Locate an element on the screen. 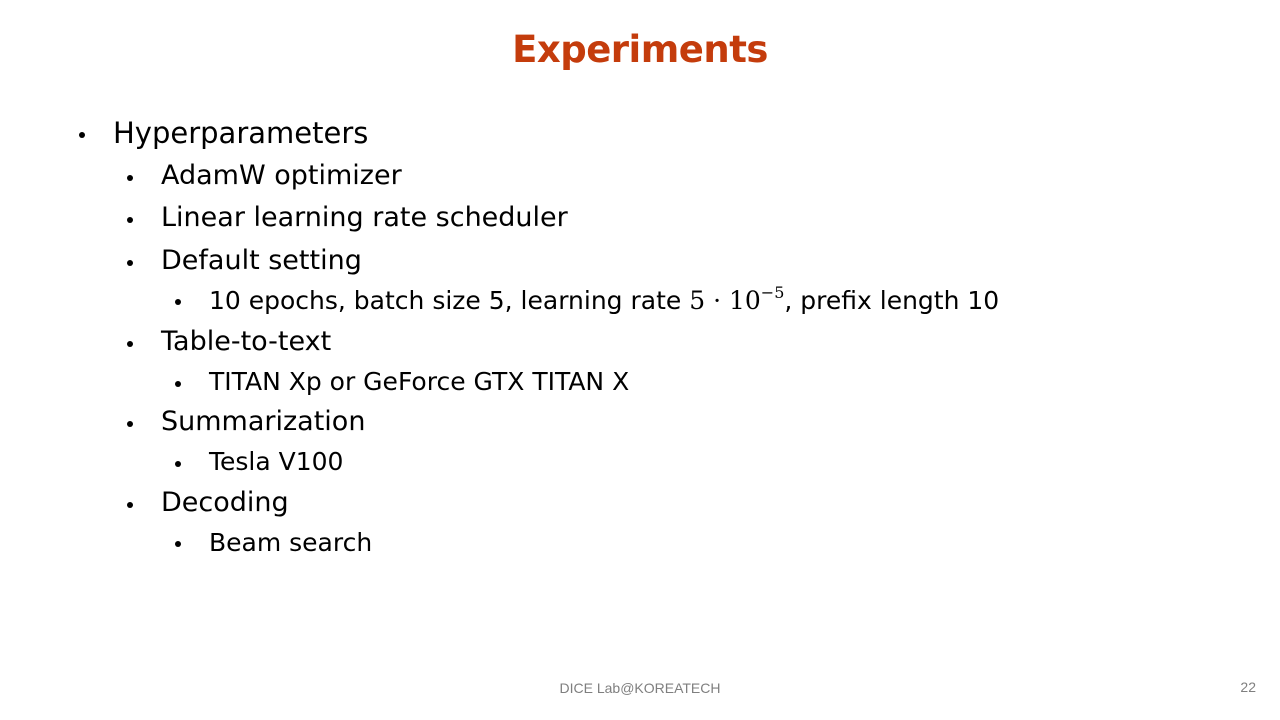 This screenshot has width=1280, height=720. learning-rate-math: 5 · 10−5 is located at coordinates (737, 299).